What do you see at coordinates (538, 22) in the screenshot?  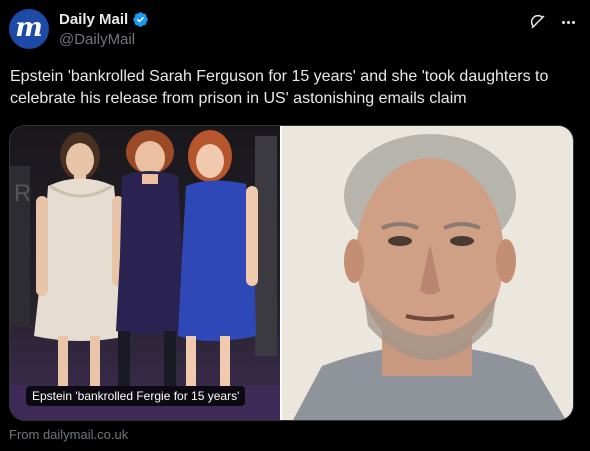 I see `grok-icon` at bounding box center [538, 22].